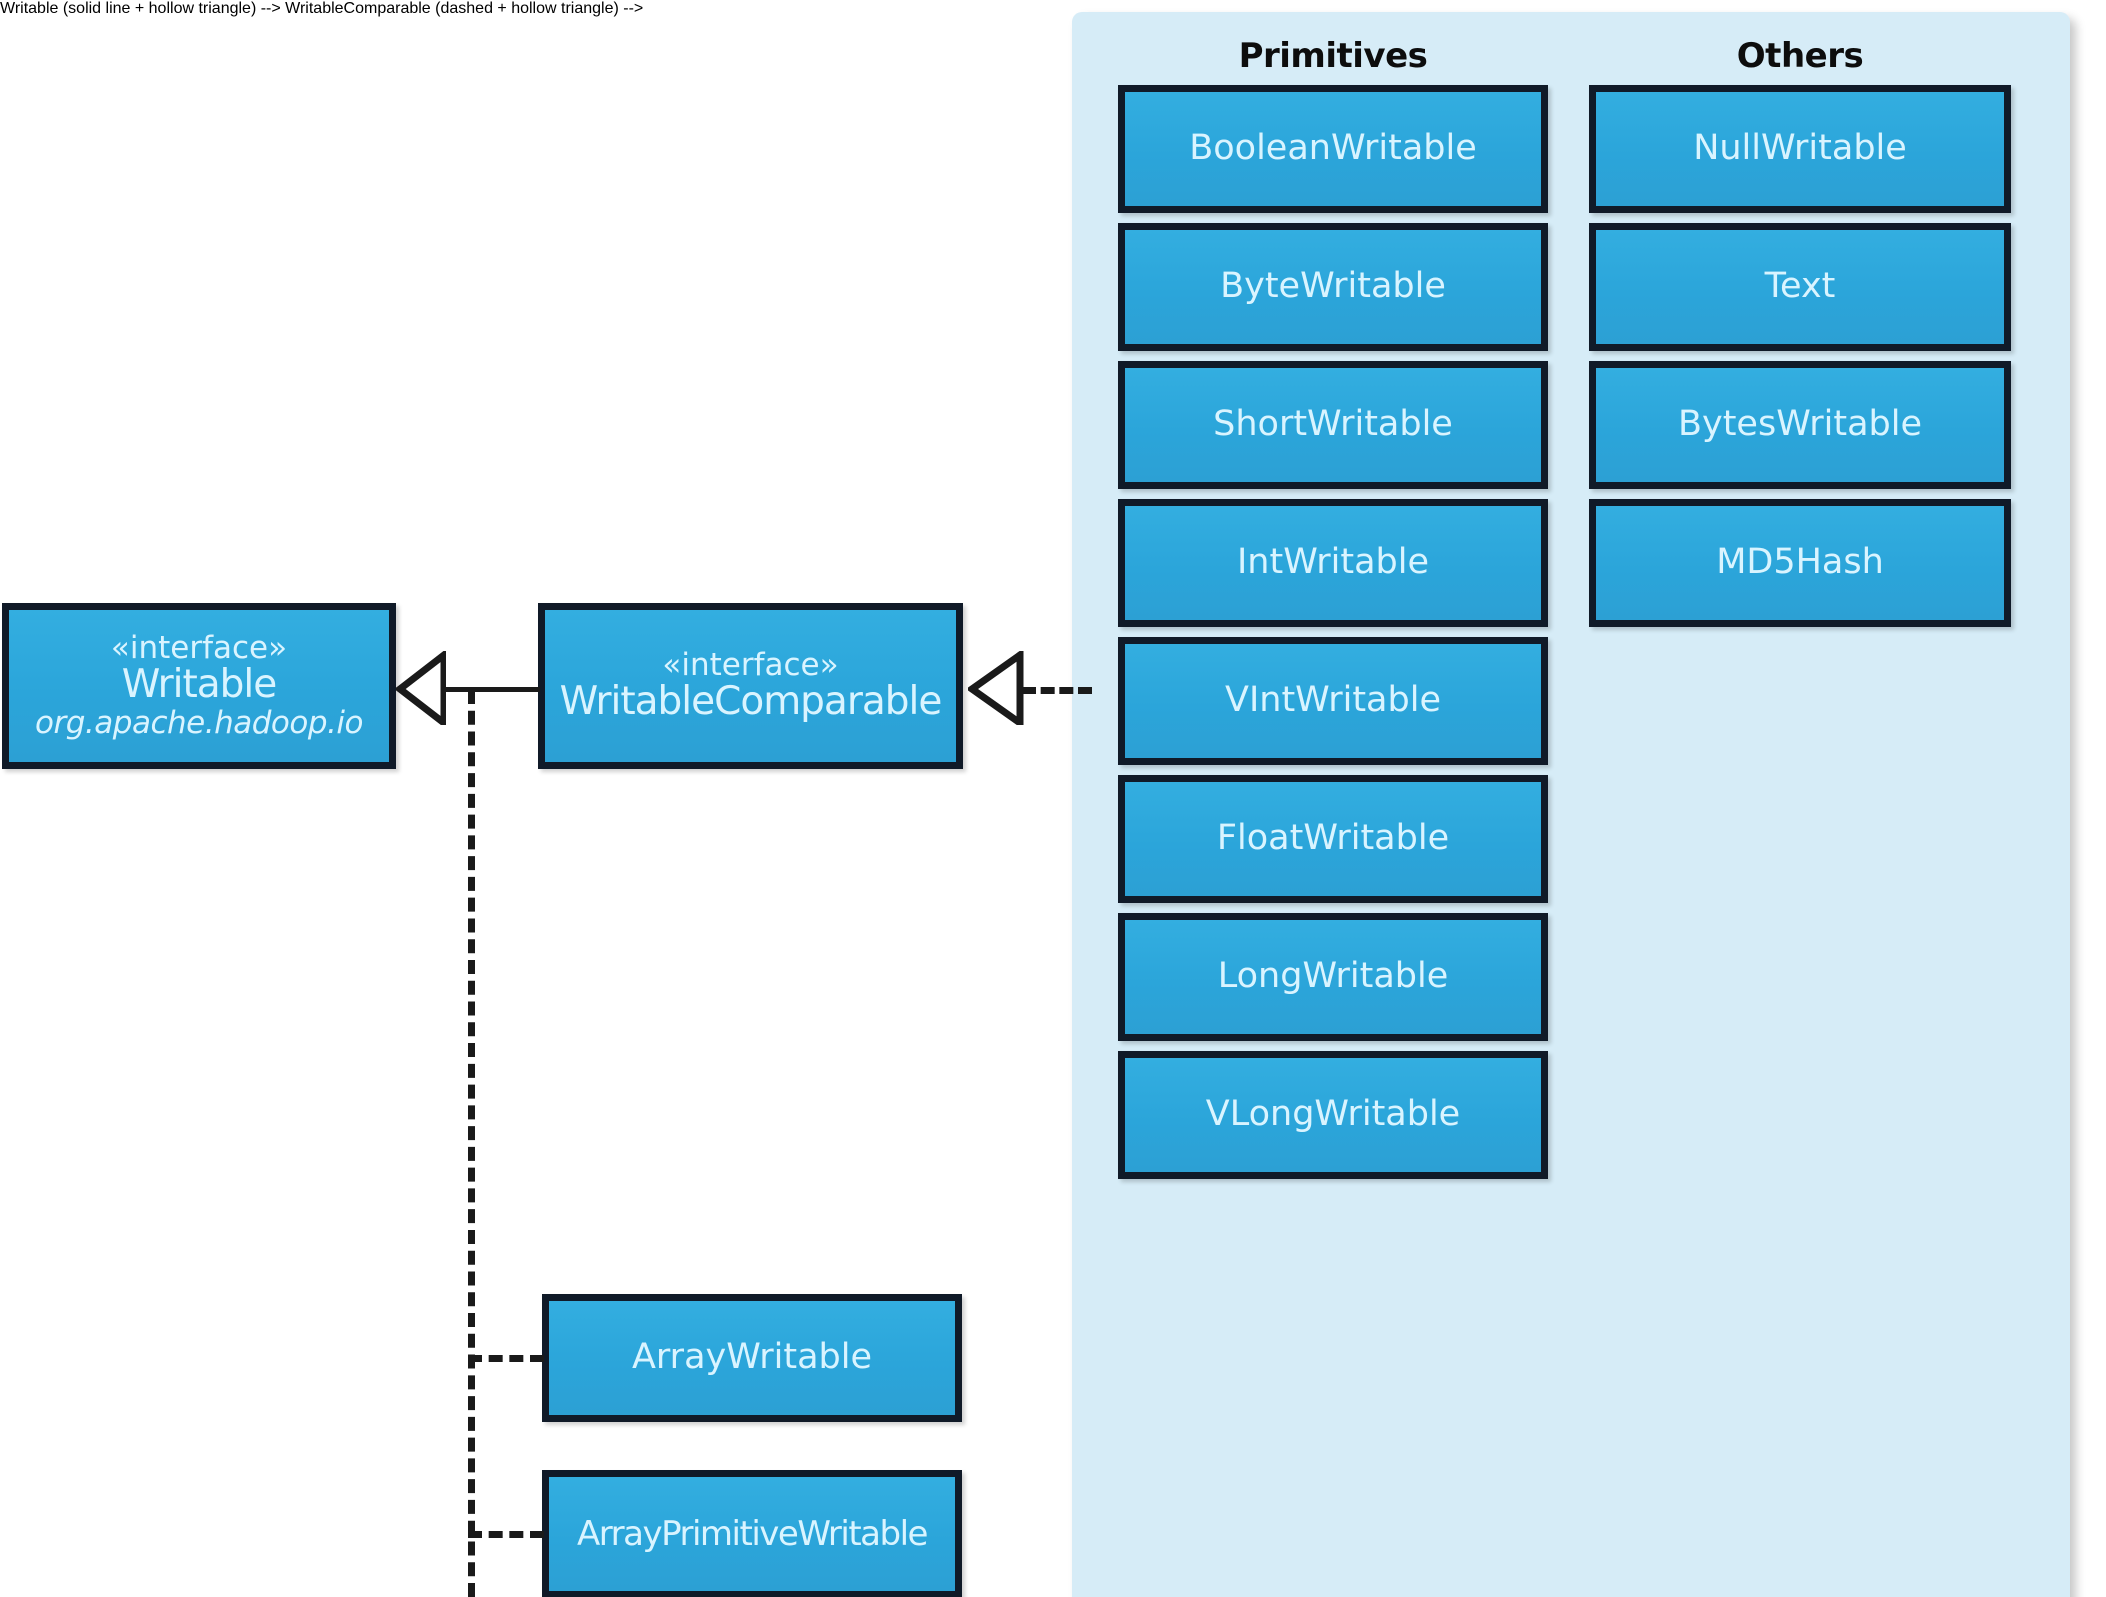  What do you see at coordinates (506, 1358) in the screenshot?
I see `realization-stub-arraywritable` at bounding box center [506, 1358].